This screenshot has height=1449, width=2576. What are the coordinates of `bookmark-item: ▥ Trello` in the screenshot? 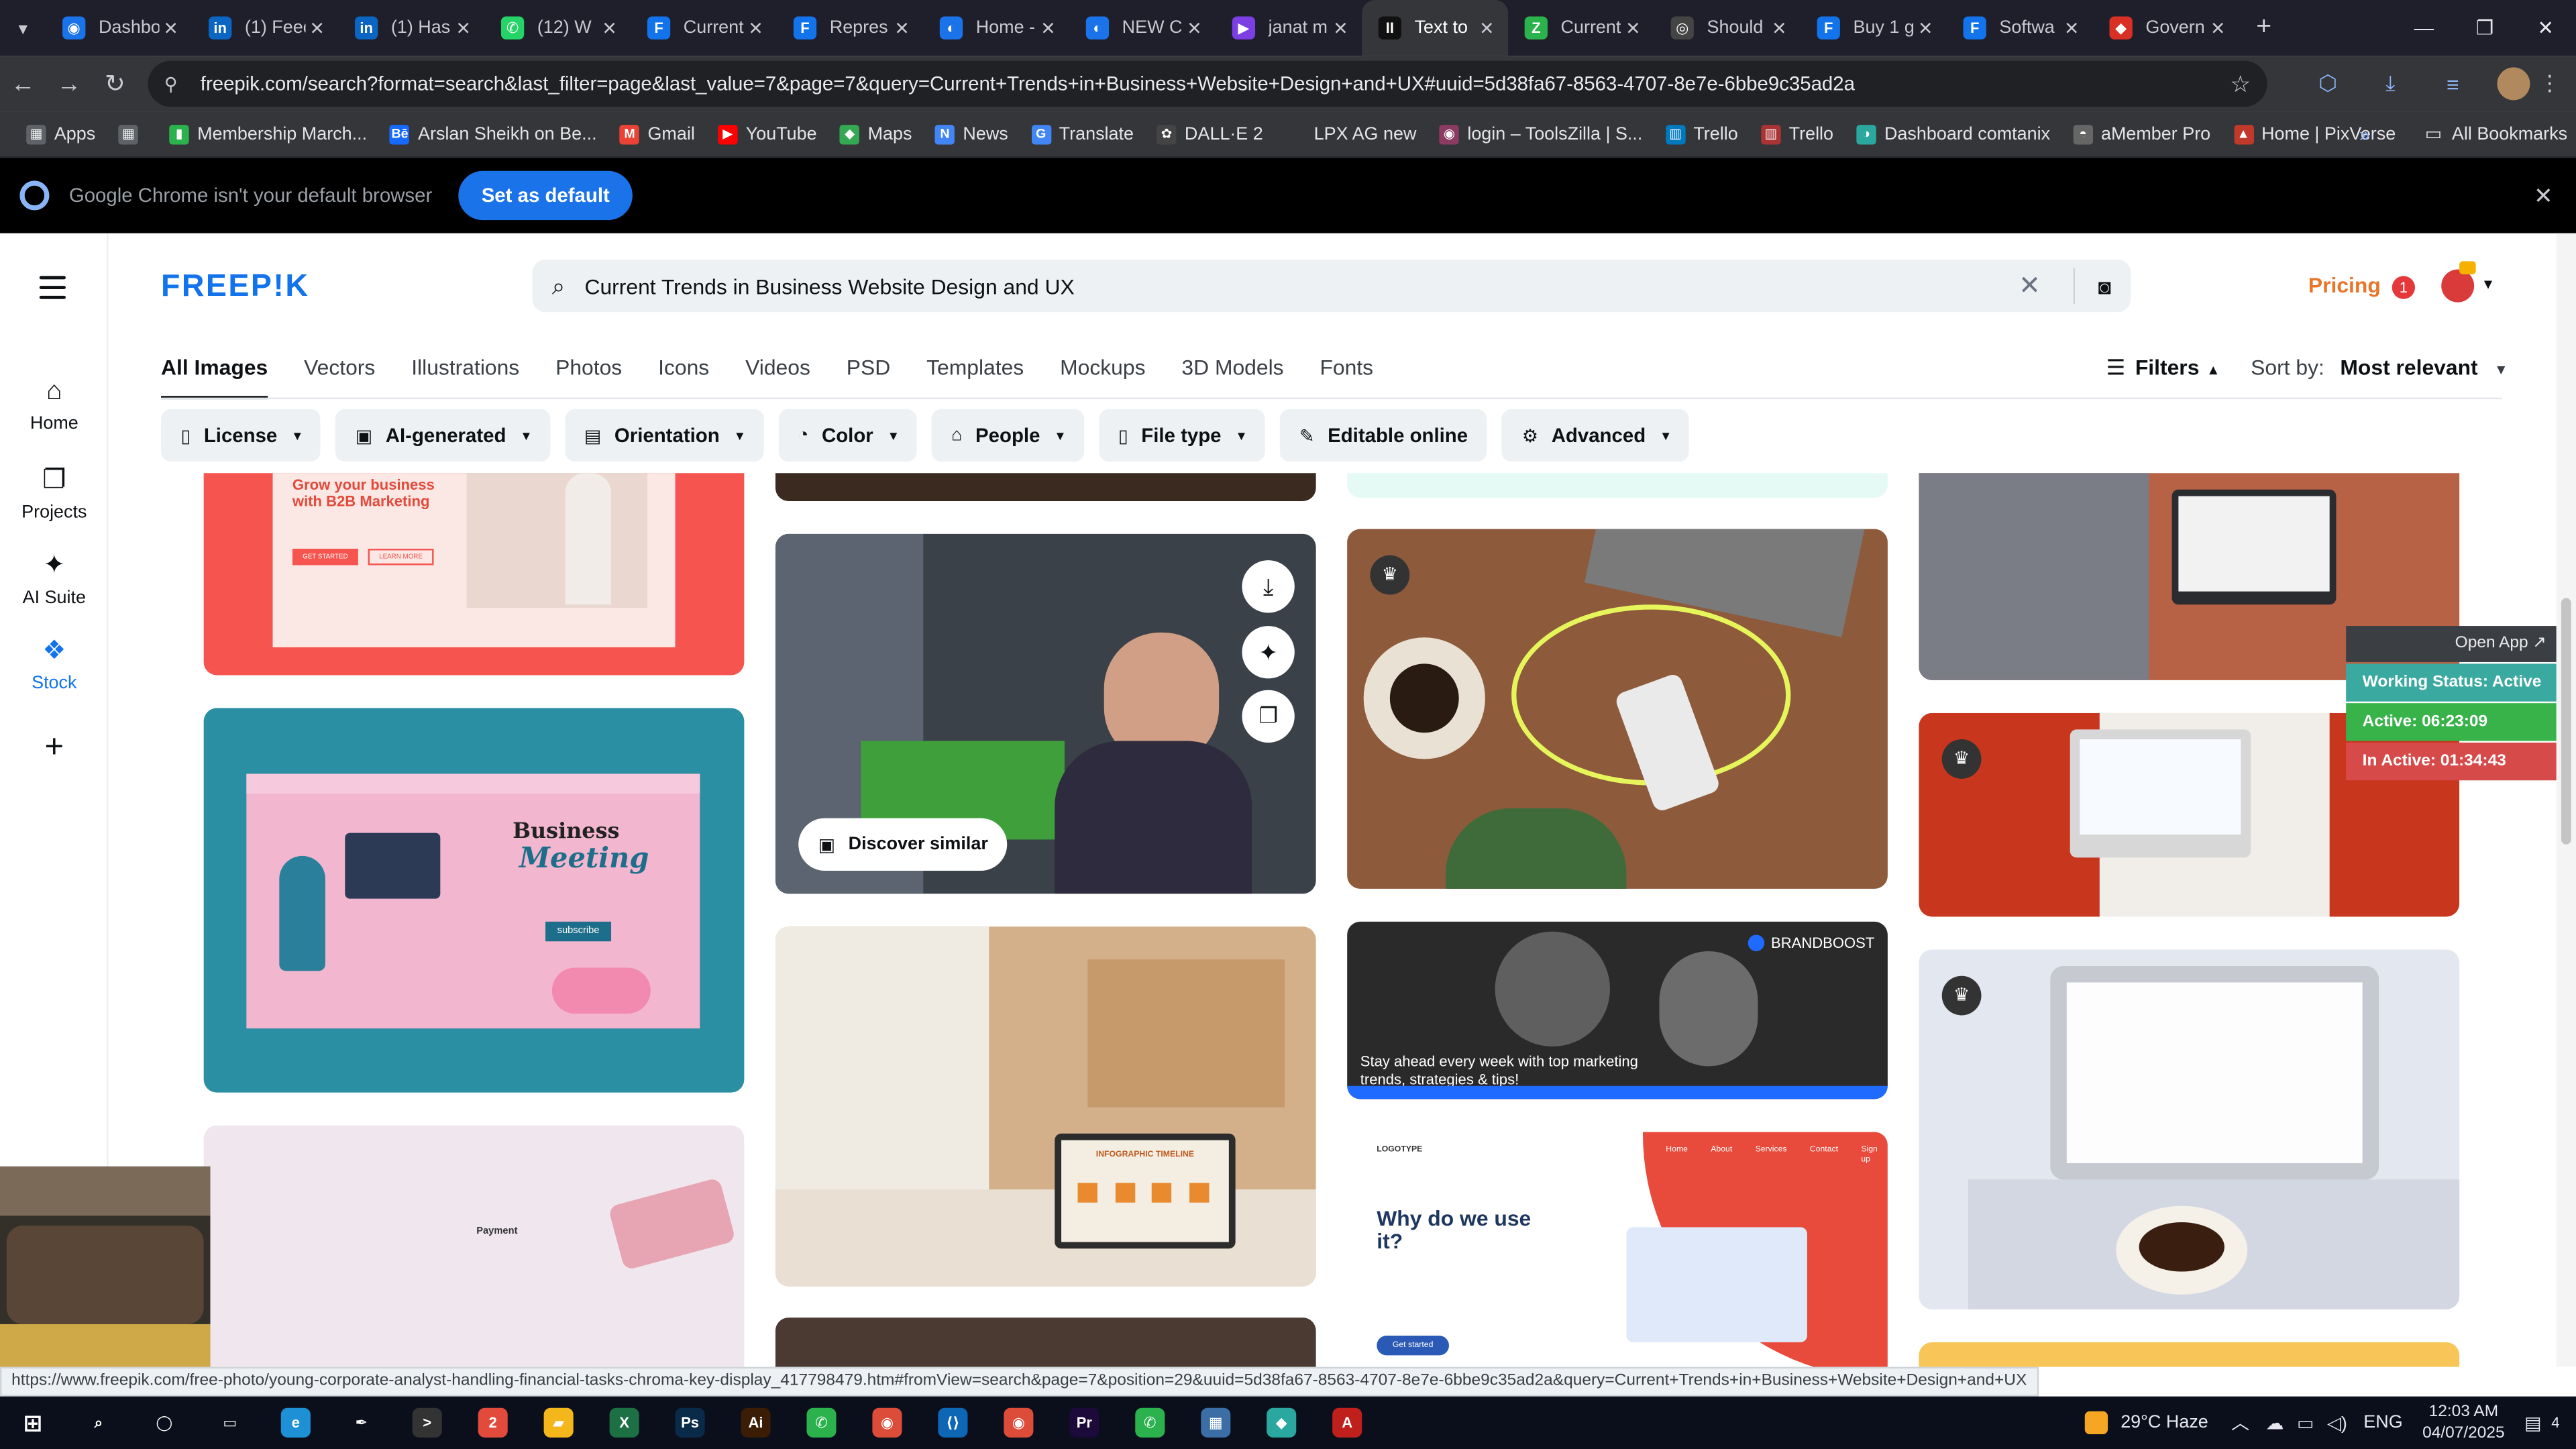 It's located at (1797, 133).